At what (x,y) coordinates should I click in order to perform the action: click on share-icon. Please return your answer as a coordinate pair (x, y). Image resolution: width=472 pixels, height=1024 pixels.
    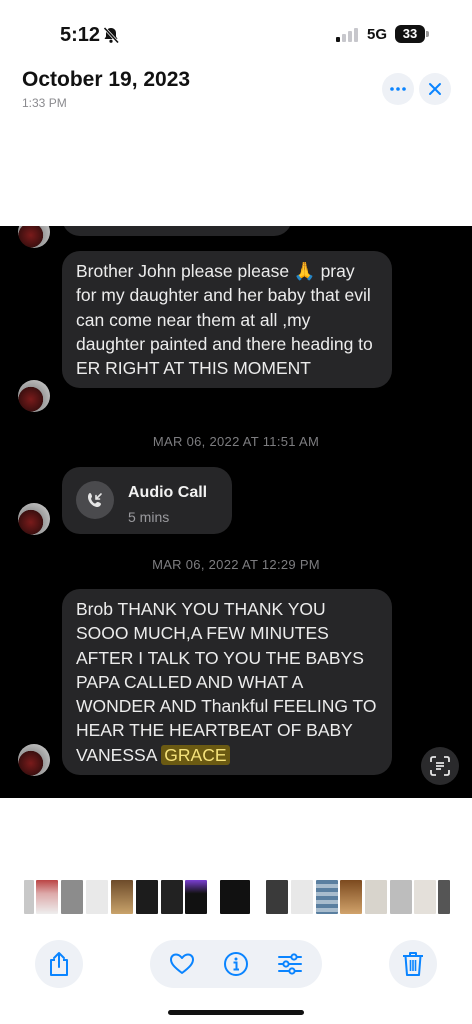
    Looking at the image, I should click on (59, 964).